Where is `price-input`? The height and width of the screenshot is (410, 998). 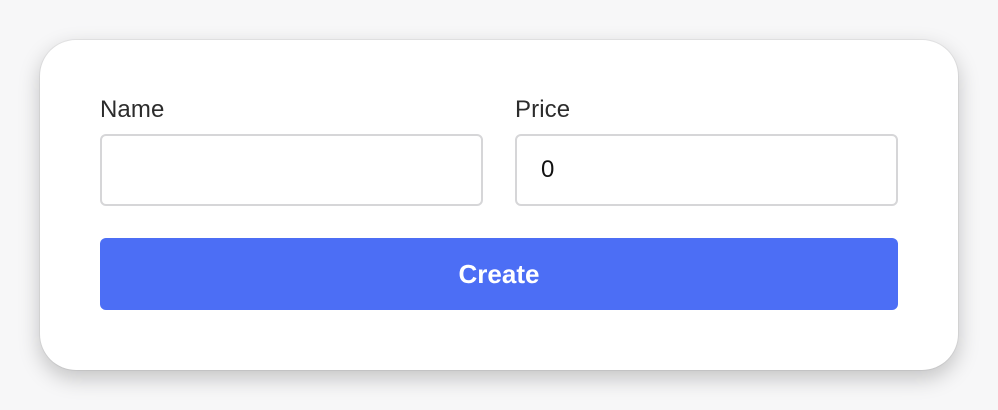
price-input is located at coordinates (706, 170).